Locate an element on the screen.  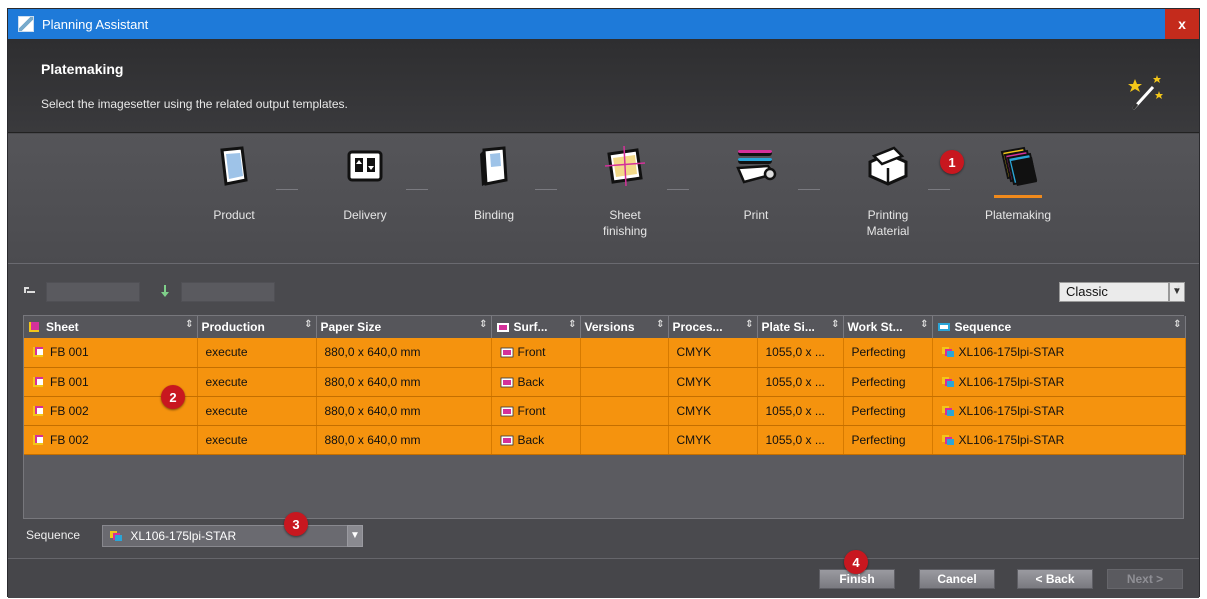
step-binding: Binding is located at coordinates (494, 183).